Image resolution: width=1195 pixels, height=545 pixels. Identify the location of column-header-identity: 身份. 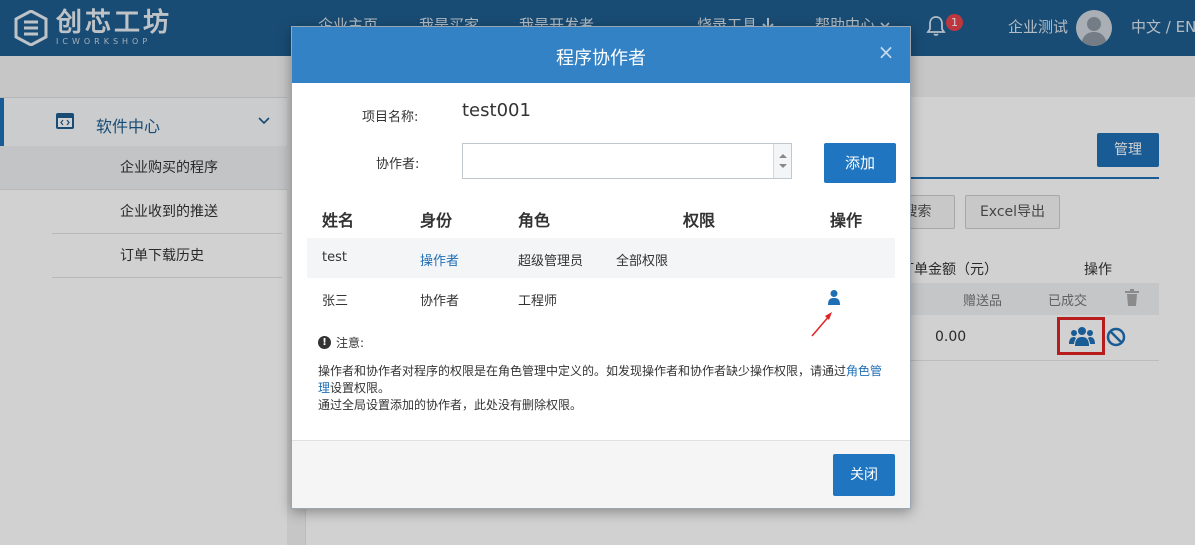
(436, 220).